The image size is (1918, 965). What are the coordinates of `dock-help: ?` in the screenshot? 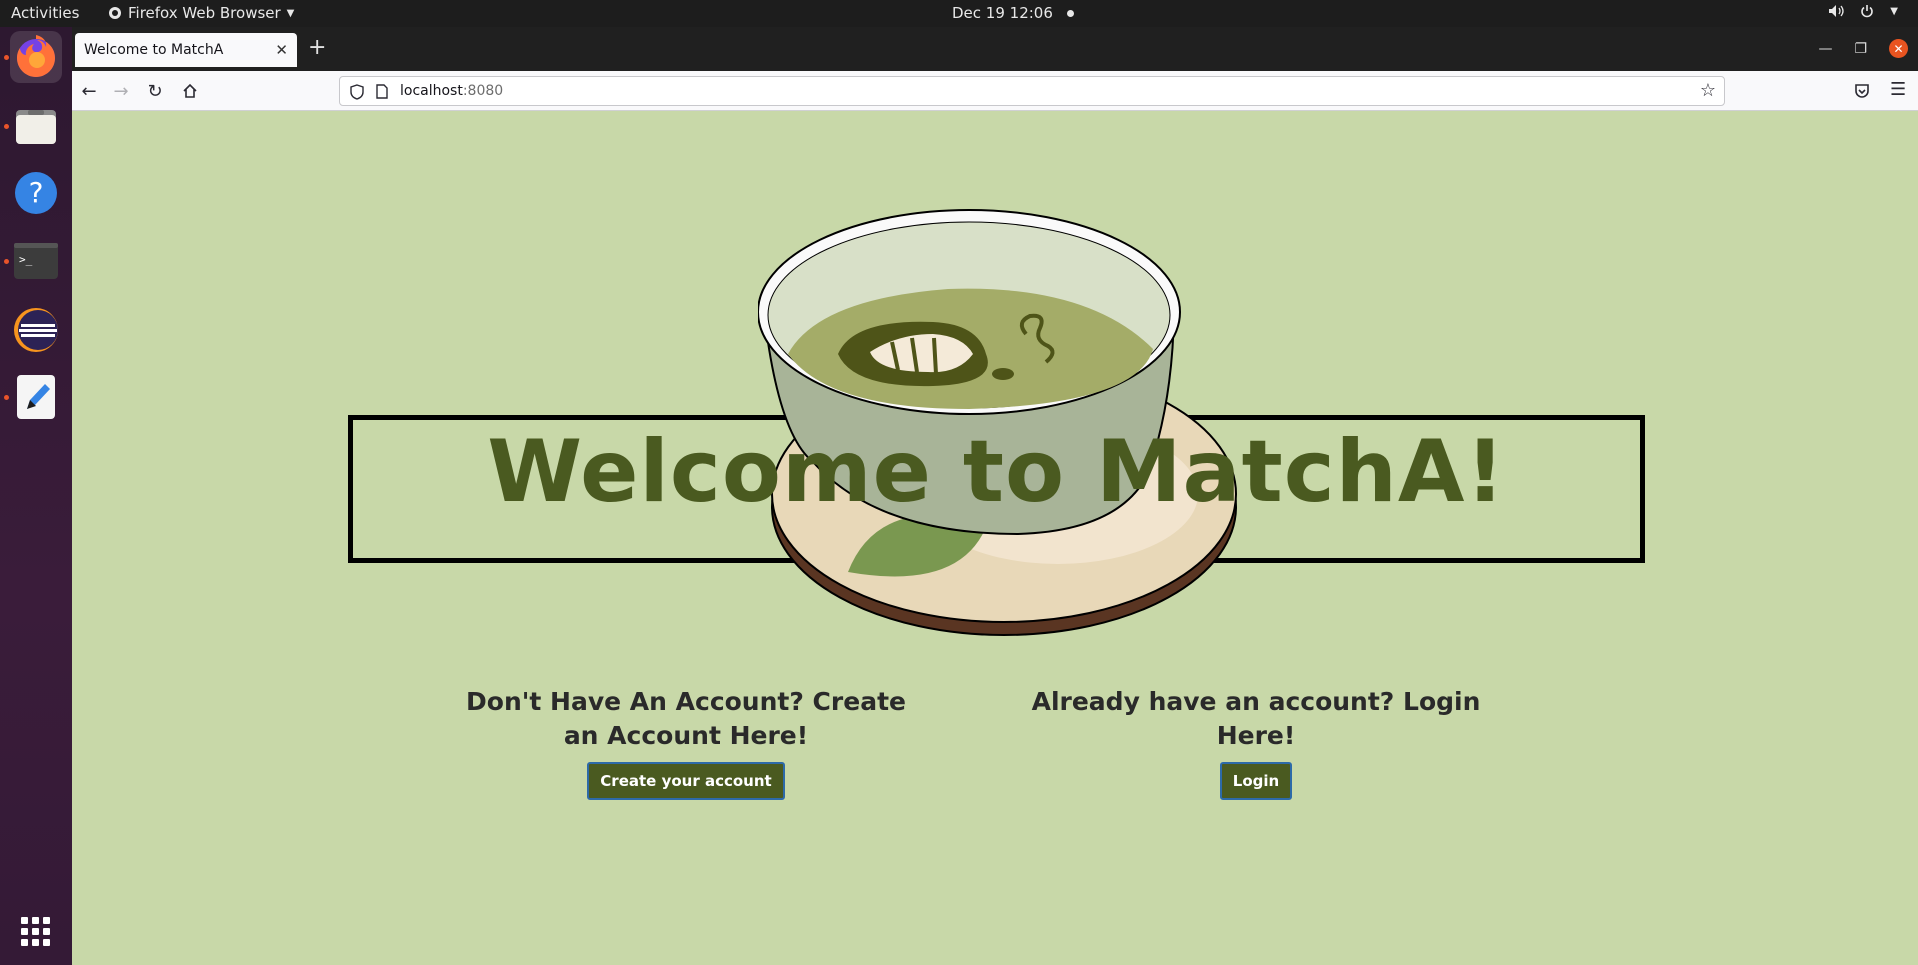 It's located at (36, 193).